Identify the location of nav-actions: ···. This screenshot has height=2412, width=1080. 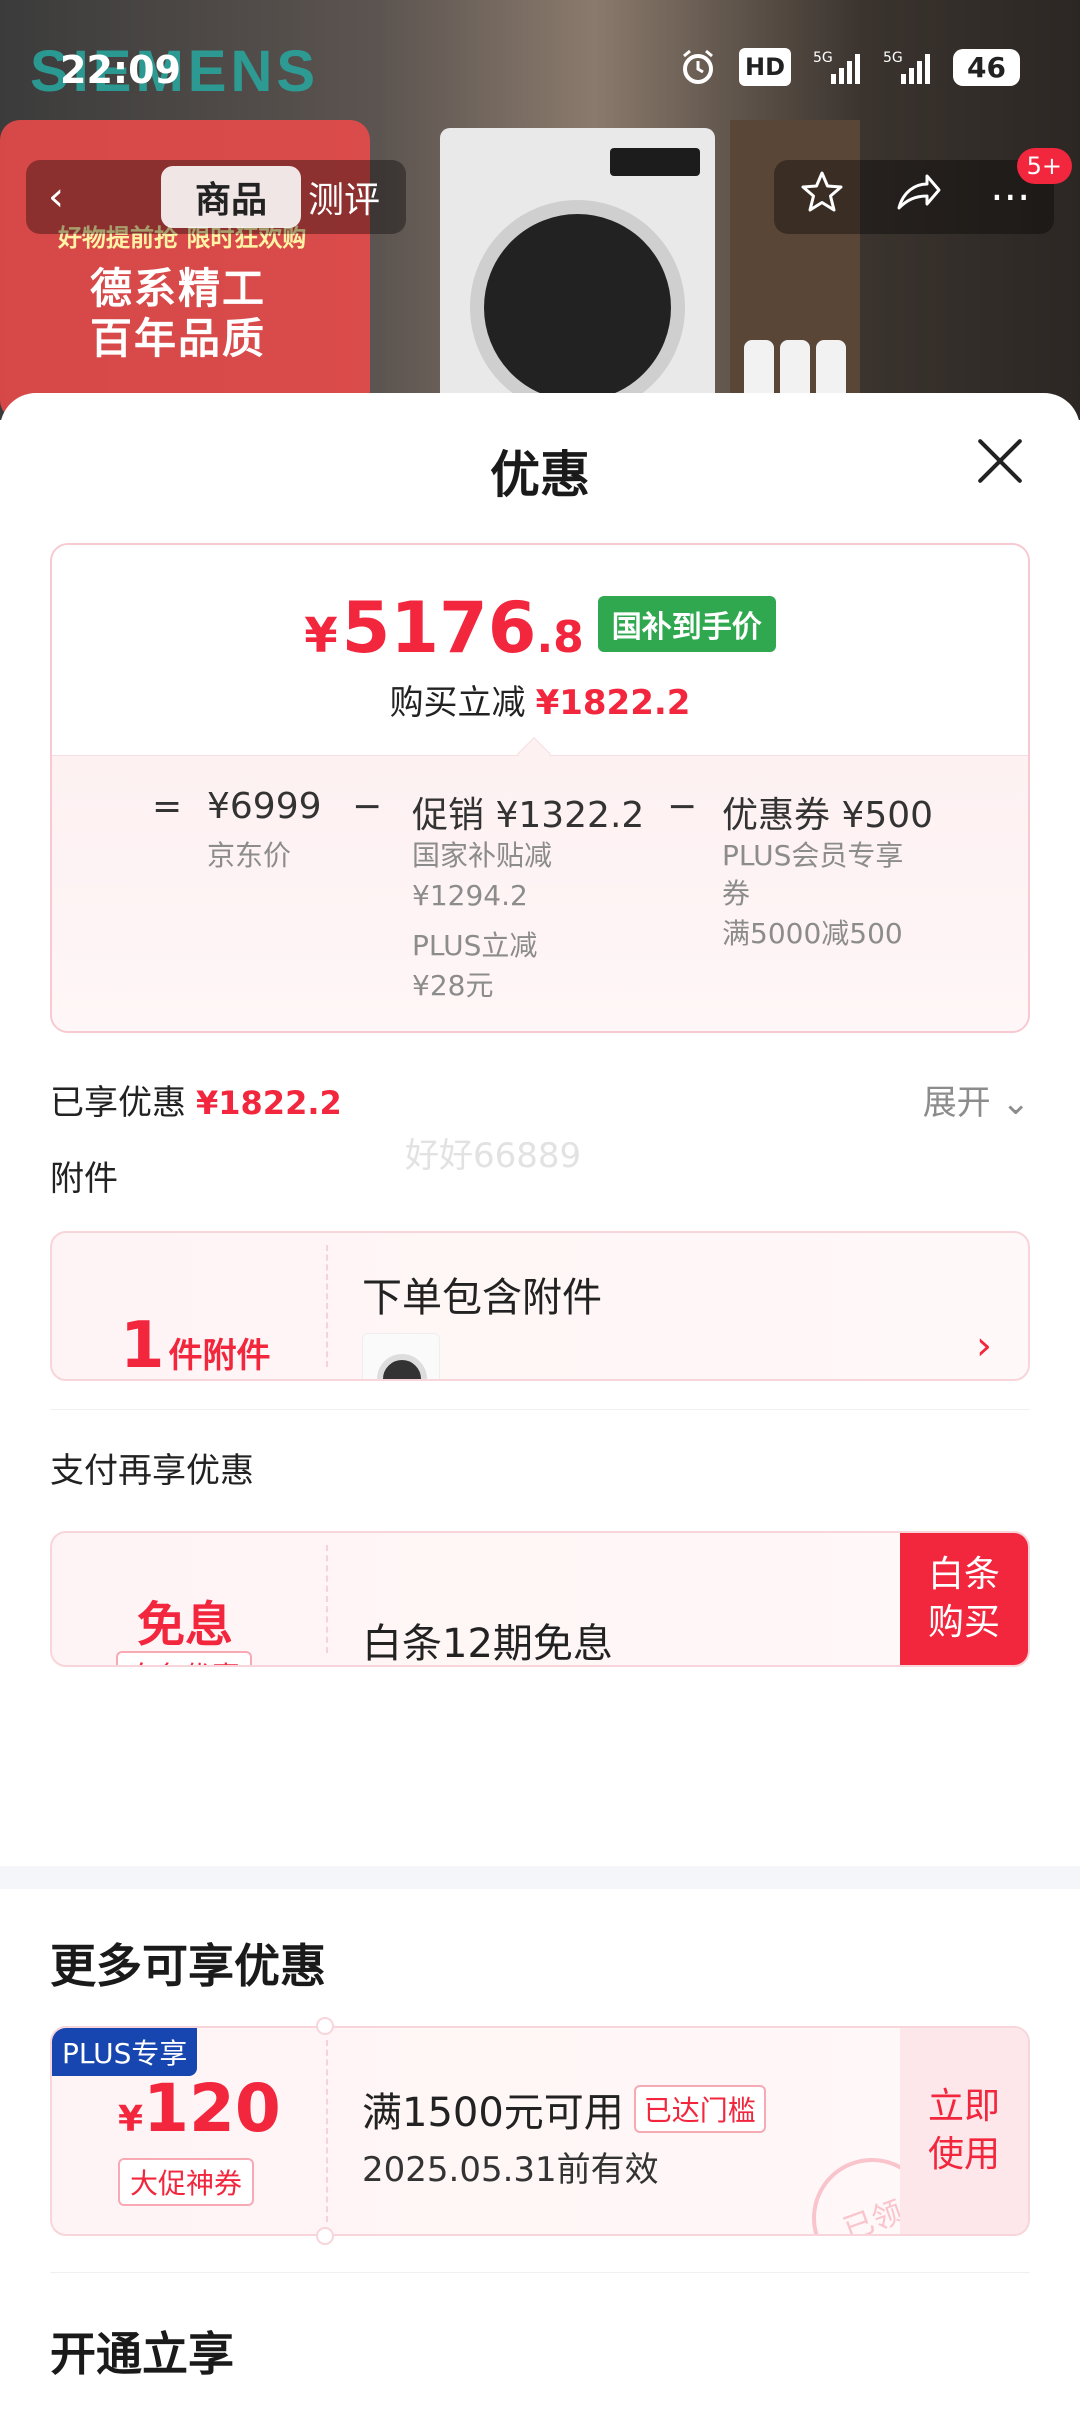
(914, 197).